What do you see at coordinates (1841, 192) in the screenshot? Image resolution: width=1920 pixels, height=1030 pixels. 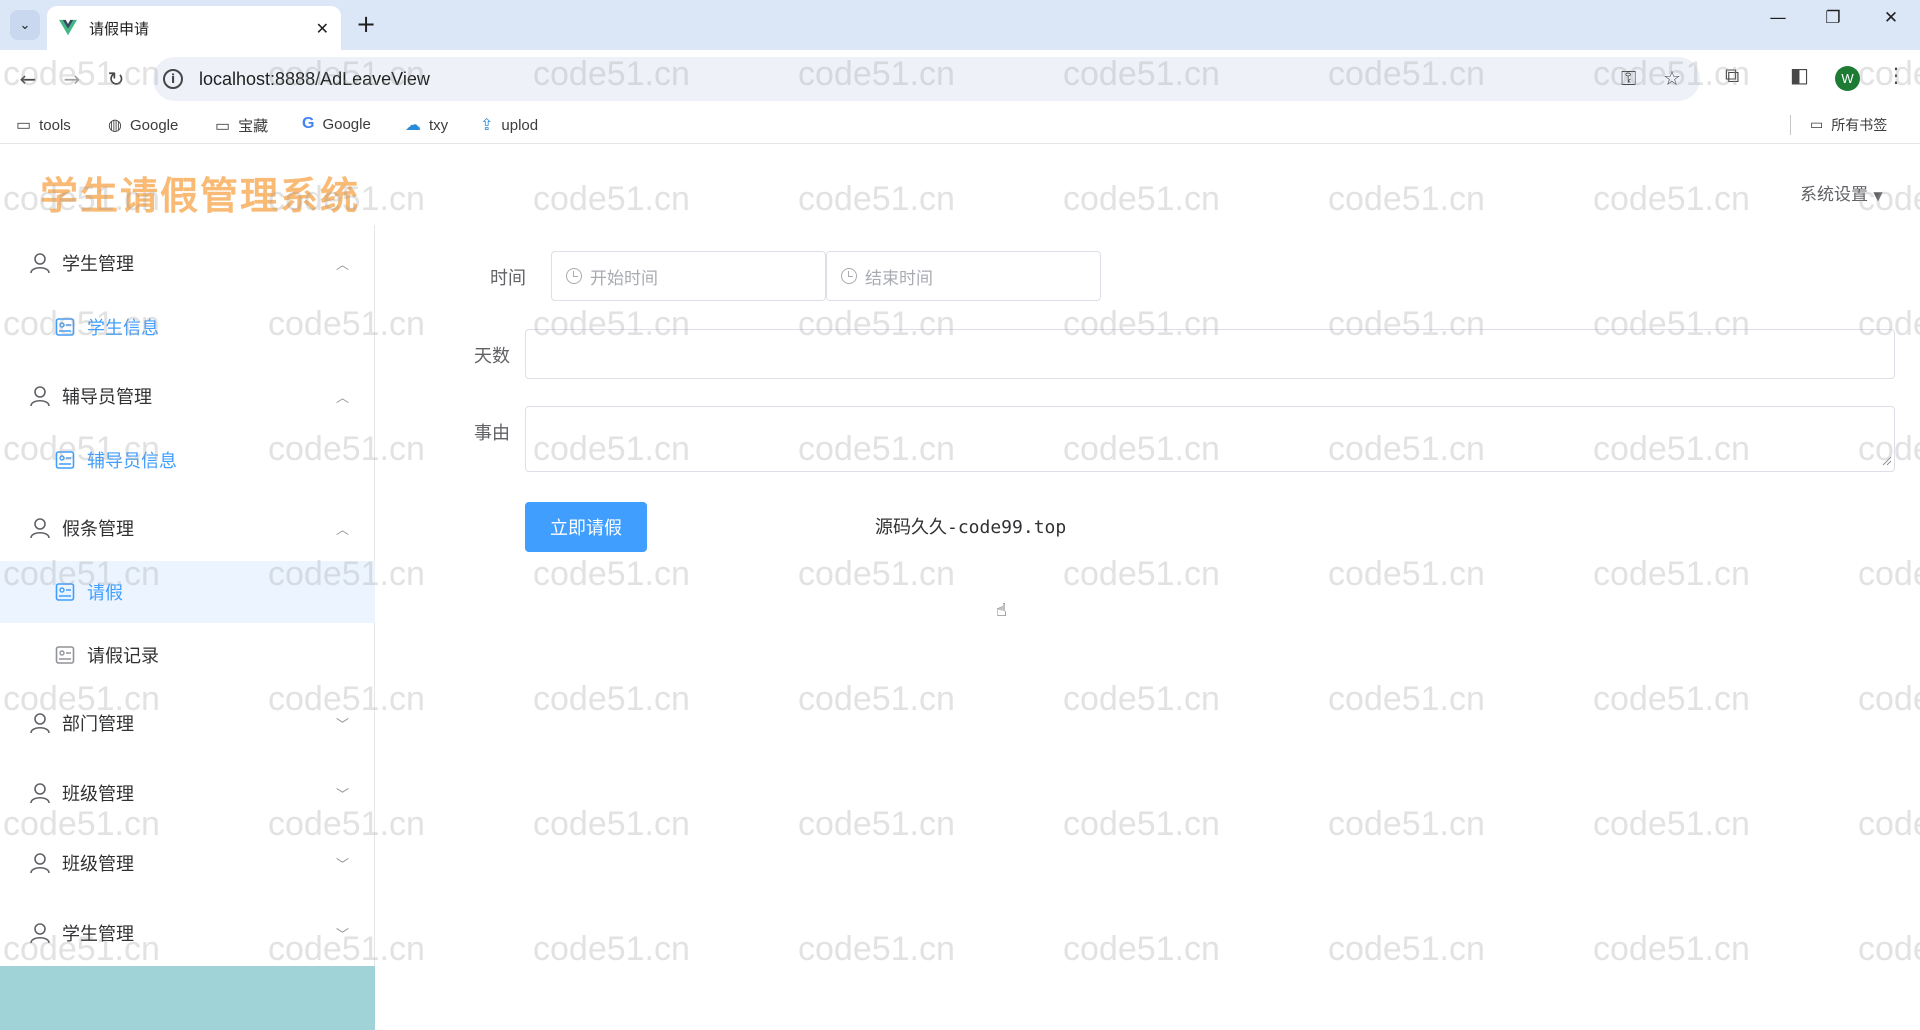 I see `system-settings-dropdown: 系统设置 ▼` at bounding box center [1841, 192].